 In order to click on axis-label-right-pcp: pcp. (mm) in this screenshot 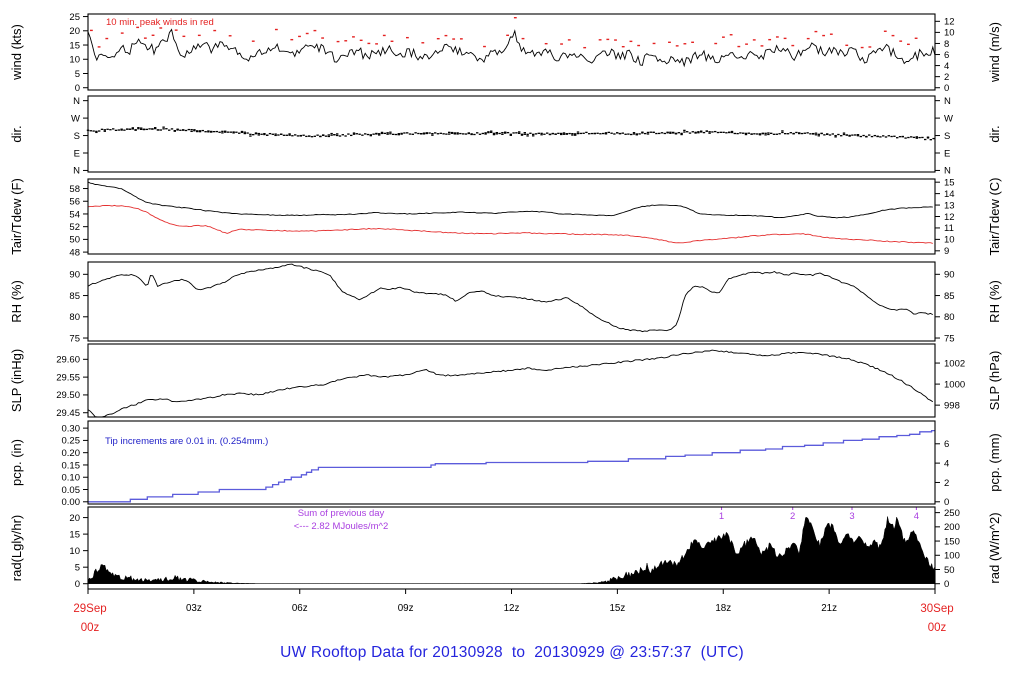, I will do `click(994, 462)`.